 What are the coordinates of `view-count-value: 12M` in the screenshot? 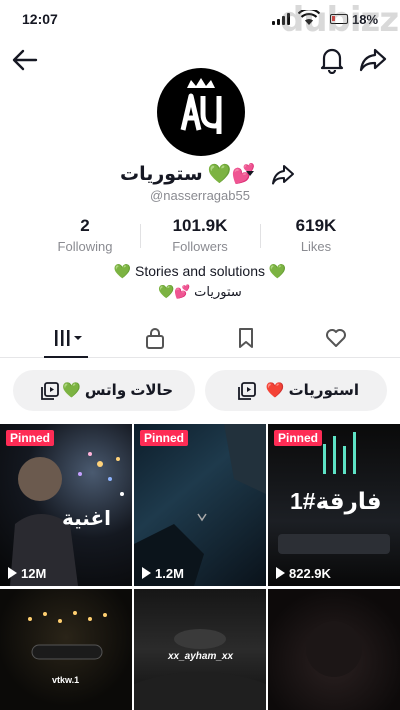 It's located at (34, 573).